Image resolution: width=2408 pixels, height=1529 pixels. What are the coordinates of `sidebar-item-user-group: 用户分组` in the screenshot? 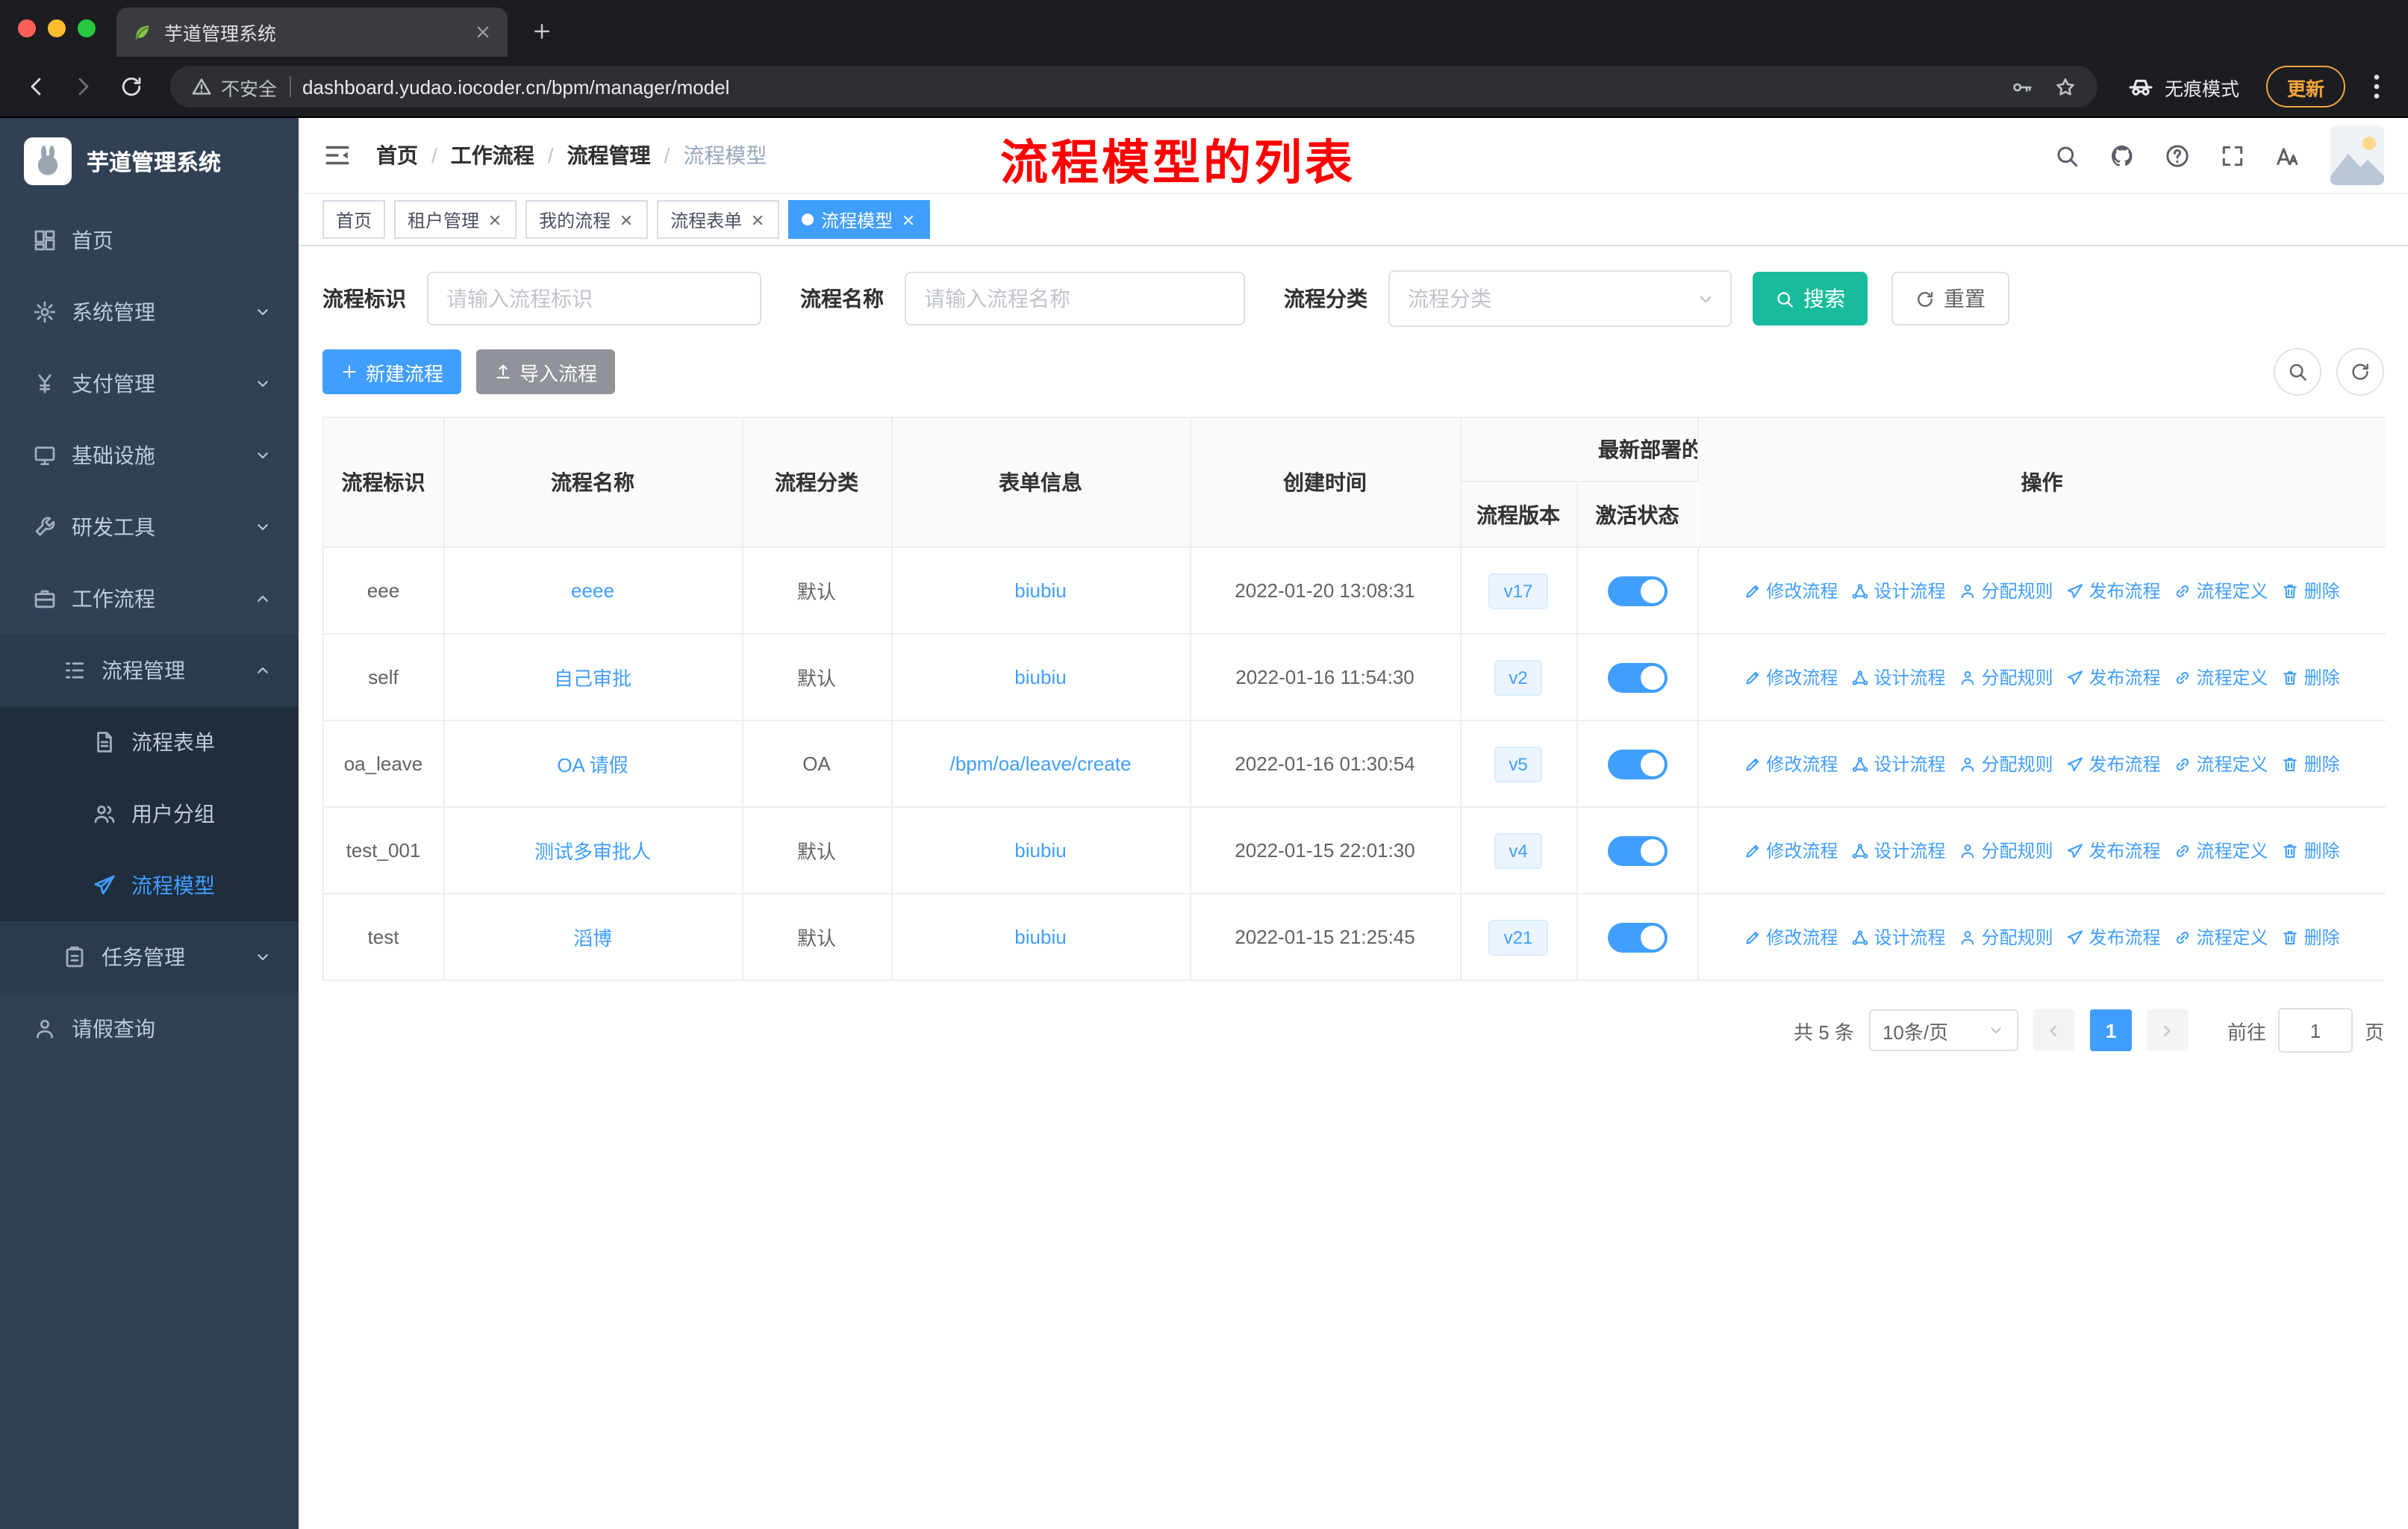 It's located at (149, 814).